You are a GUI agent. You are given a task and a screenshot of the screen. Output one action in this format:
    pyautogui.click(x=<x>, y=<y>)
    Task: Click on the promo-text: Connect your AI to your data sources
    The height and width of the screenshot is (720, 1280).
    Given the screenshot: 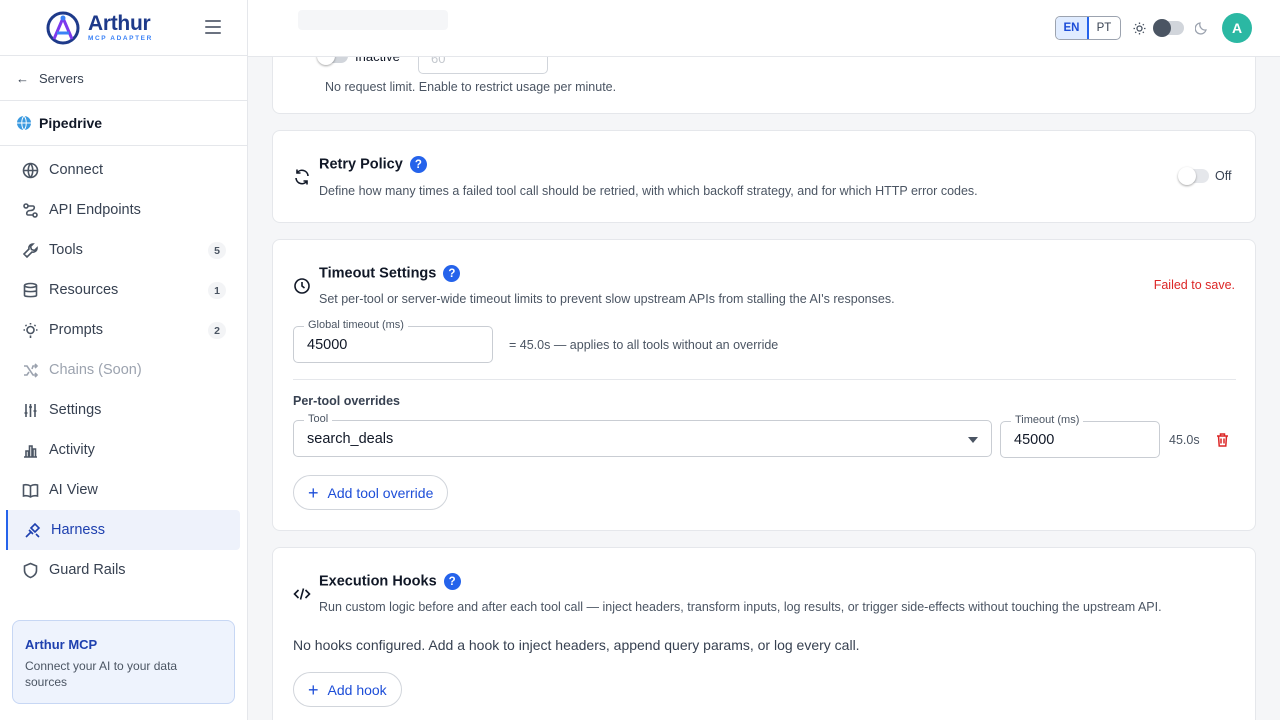 What is the action you would take?
    pyautogui.click(x=101, y=674)
    